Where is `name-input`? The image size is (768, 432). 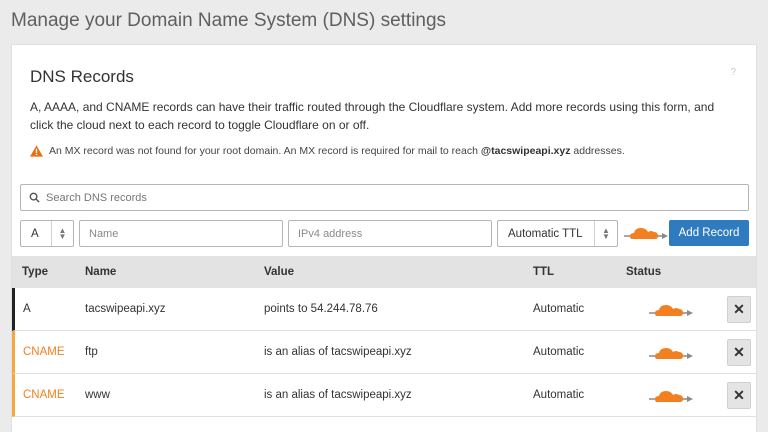 name-input is located at coordinates (181, 233).